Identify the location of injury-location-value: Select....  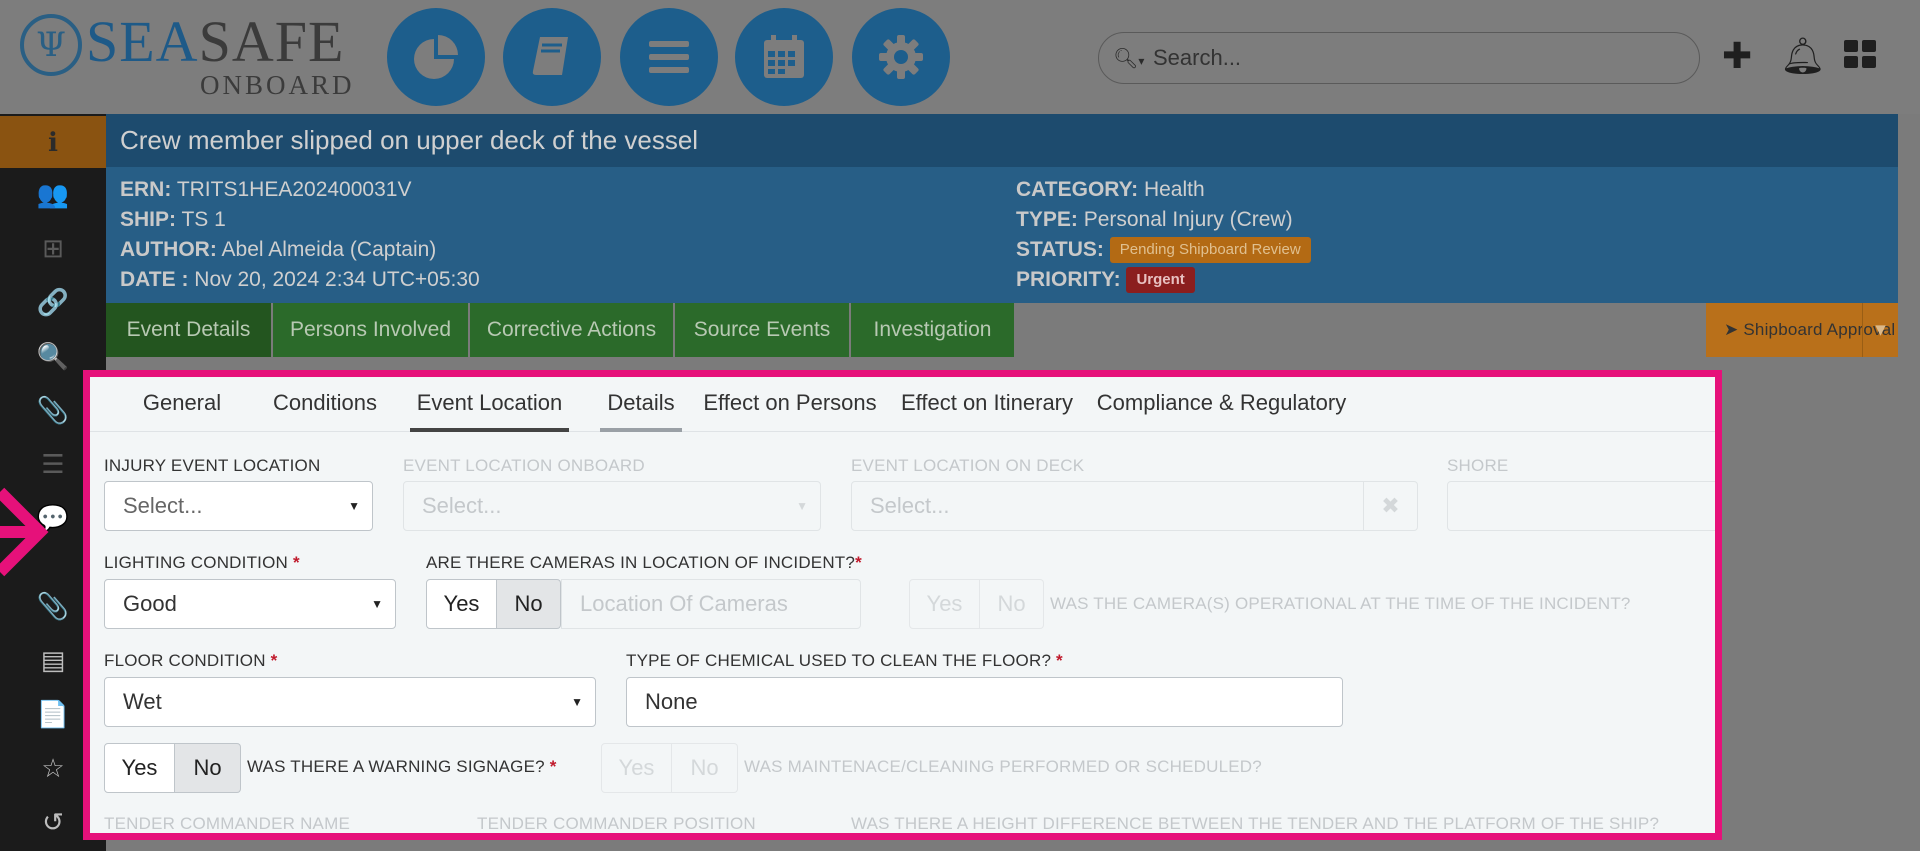
(163, 505).